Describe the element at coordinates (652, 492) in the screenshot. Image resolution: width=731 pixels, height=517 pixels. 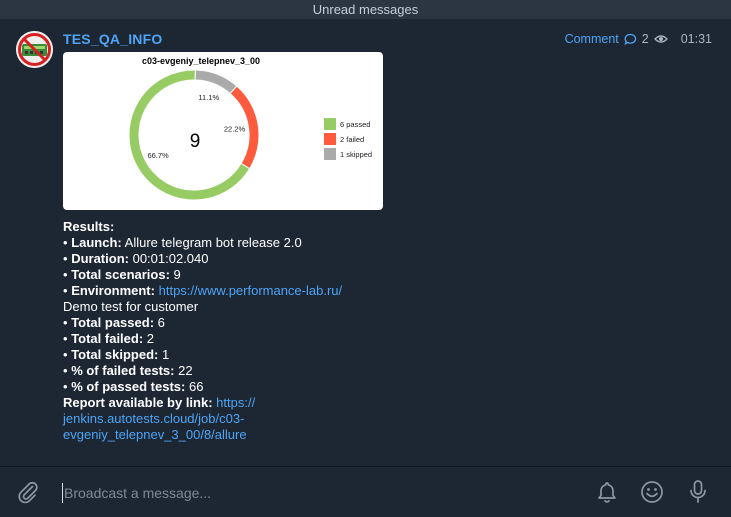
I see `emoji-icon` at that location.